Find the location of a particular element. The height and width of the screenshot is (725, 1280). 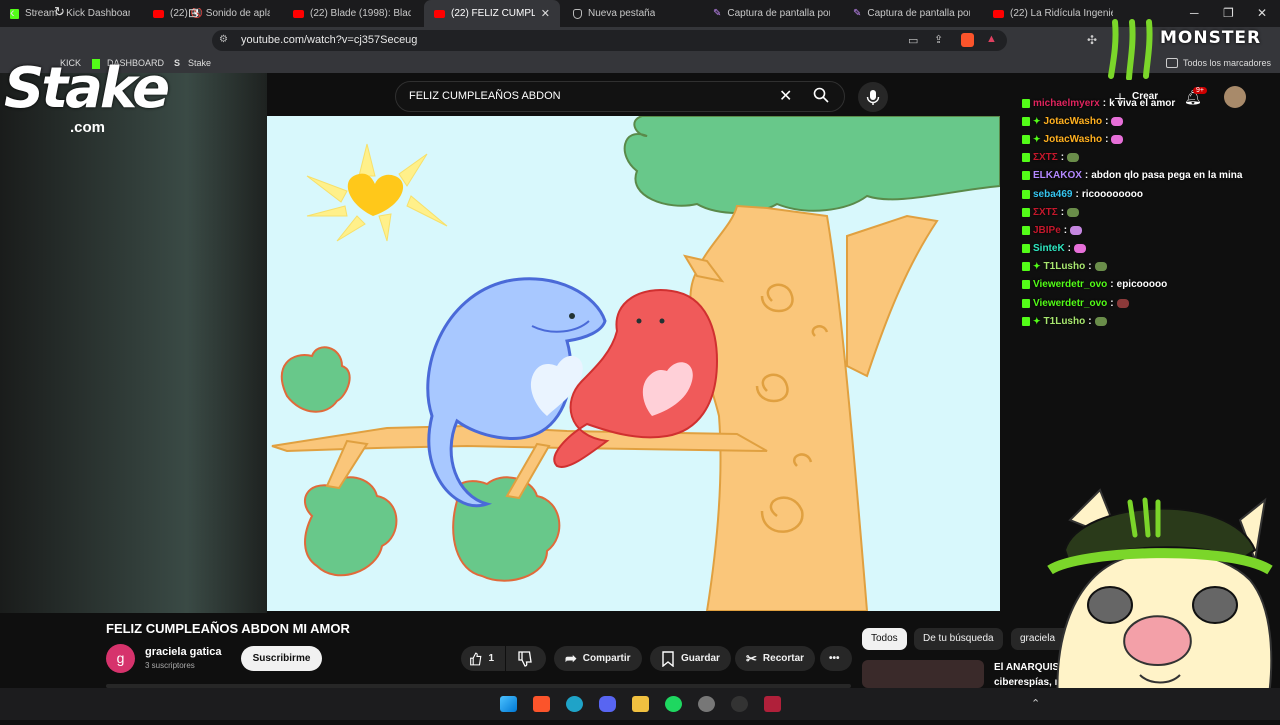

subscriber-badge-icon: ✦ is located at coordinates (1037, 266).